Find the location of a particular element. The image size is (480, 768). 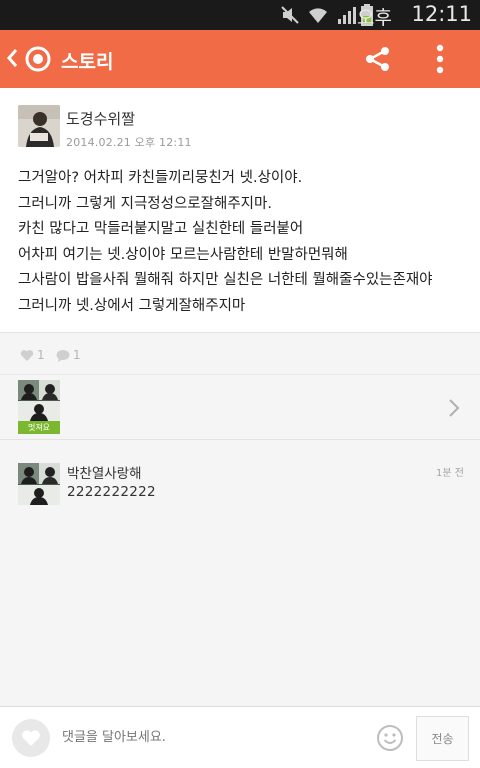

app-title: 스토리 is located at coordinates (87, 62).